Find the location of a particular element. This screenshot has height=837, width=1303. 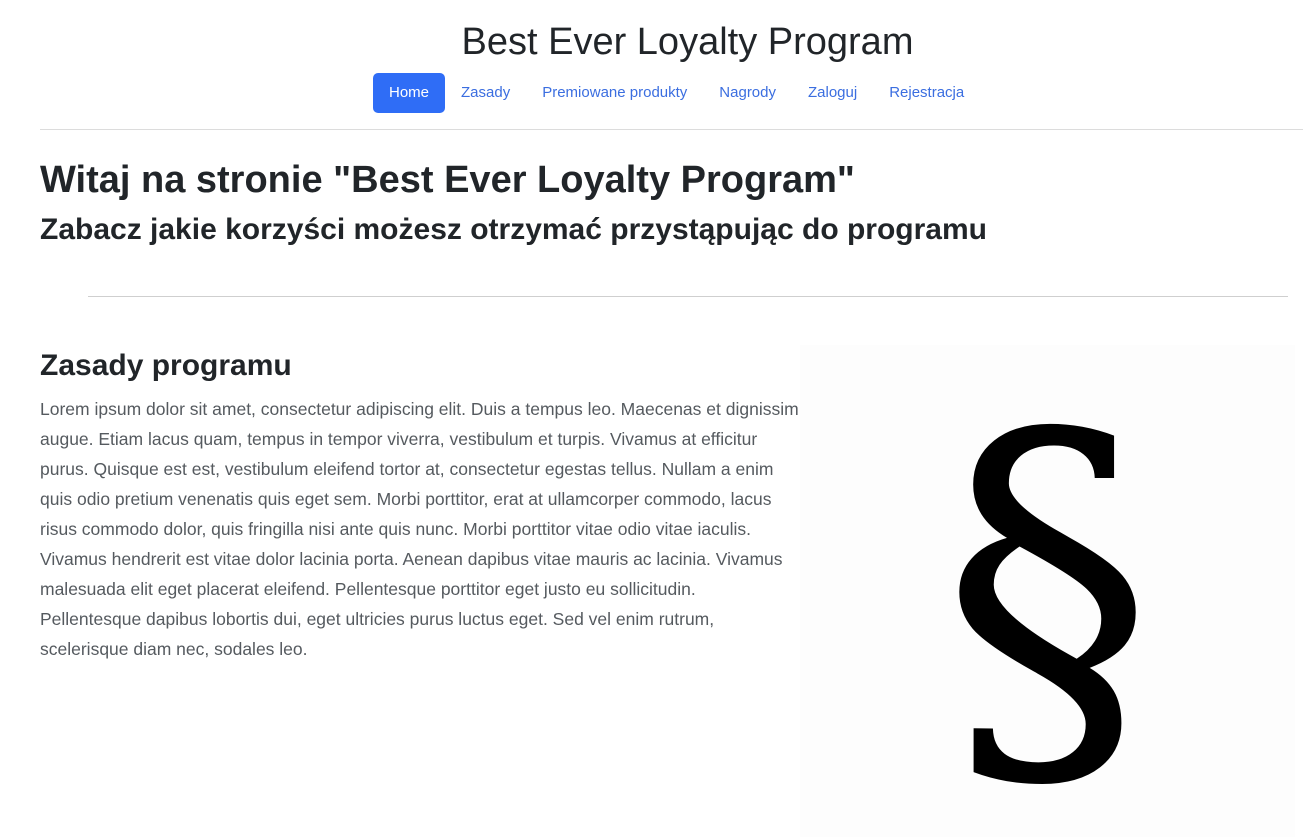

nav-link-nagrody: Nagrody is located at coordinates (747, 93).